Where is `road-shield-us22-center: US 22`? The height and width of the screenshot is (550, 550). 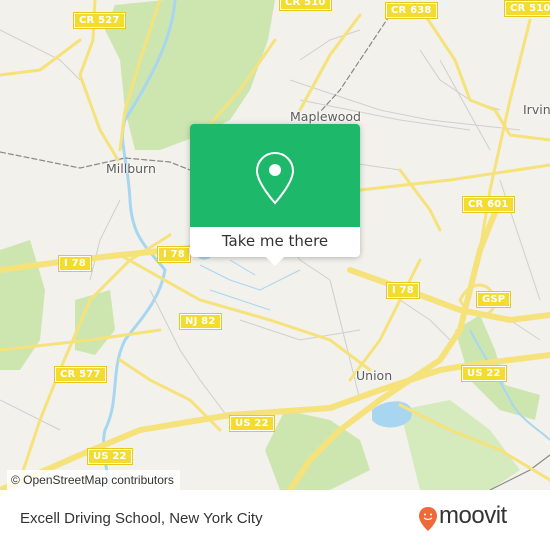
road-shield-us22-center: US 22 is located at coordinates (252, 423).